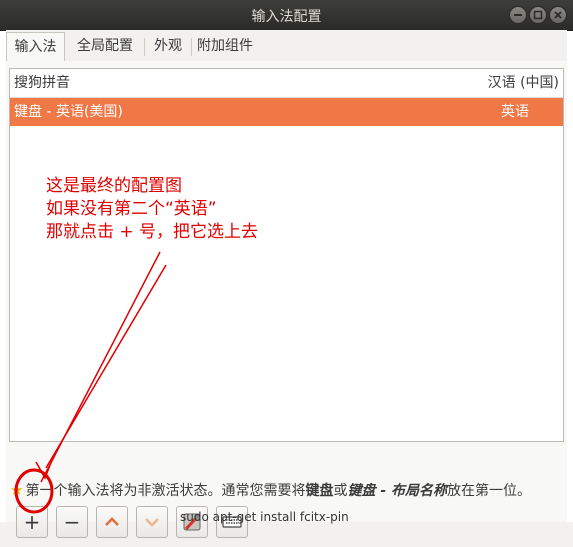 The width and height of the screenshot is (573, 547). I want to click on minimize-button, so click(518, 15).